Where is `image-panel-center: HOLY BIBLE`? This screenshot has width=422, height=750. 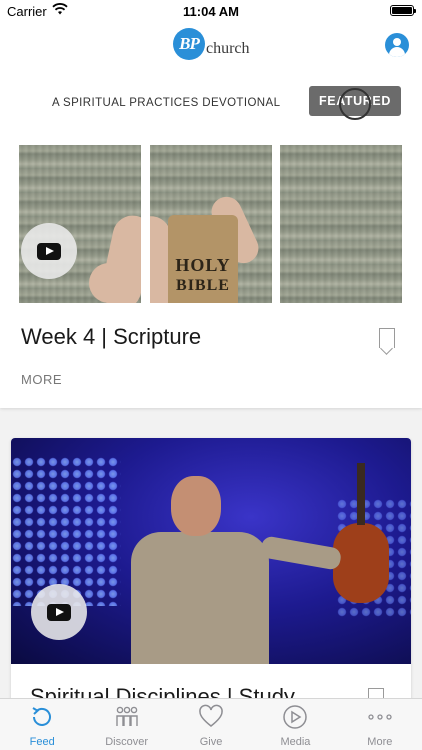
image-panel-center: HOLY BIBLE is located at coordinates (211, 224).